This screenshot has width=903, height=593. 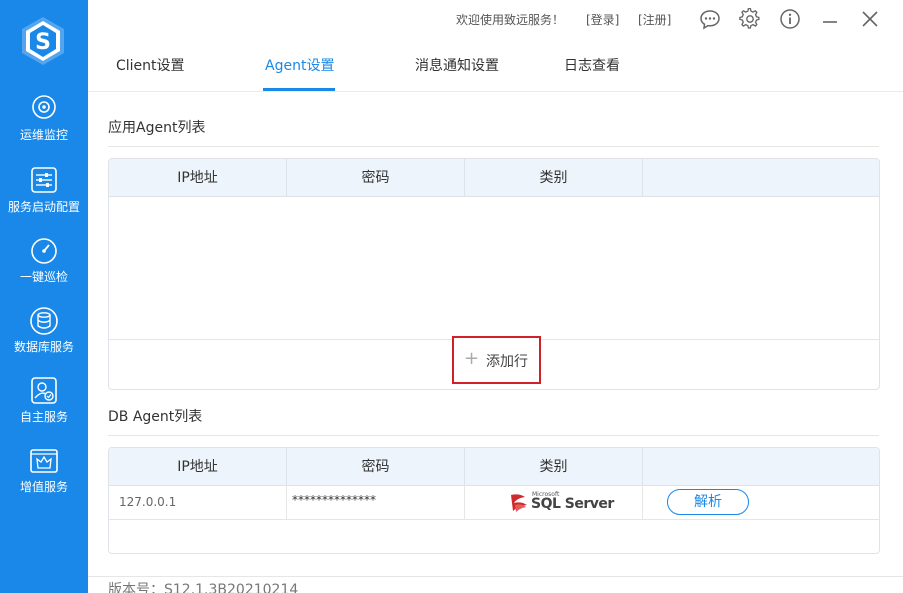 What do you see at coordinates (150, 65) in the screenshot?
I see `tab-client-settings: Client设置` at bounding box center [150, 65].